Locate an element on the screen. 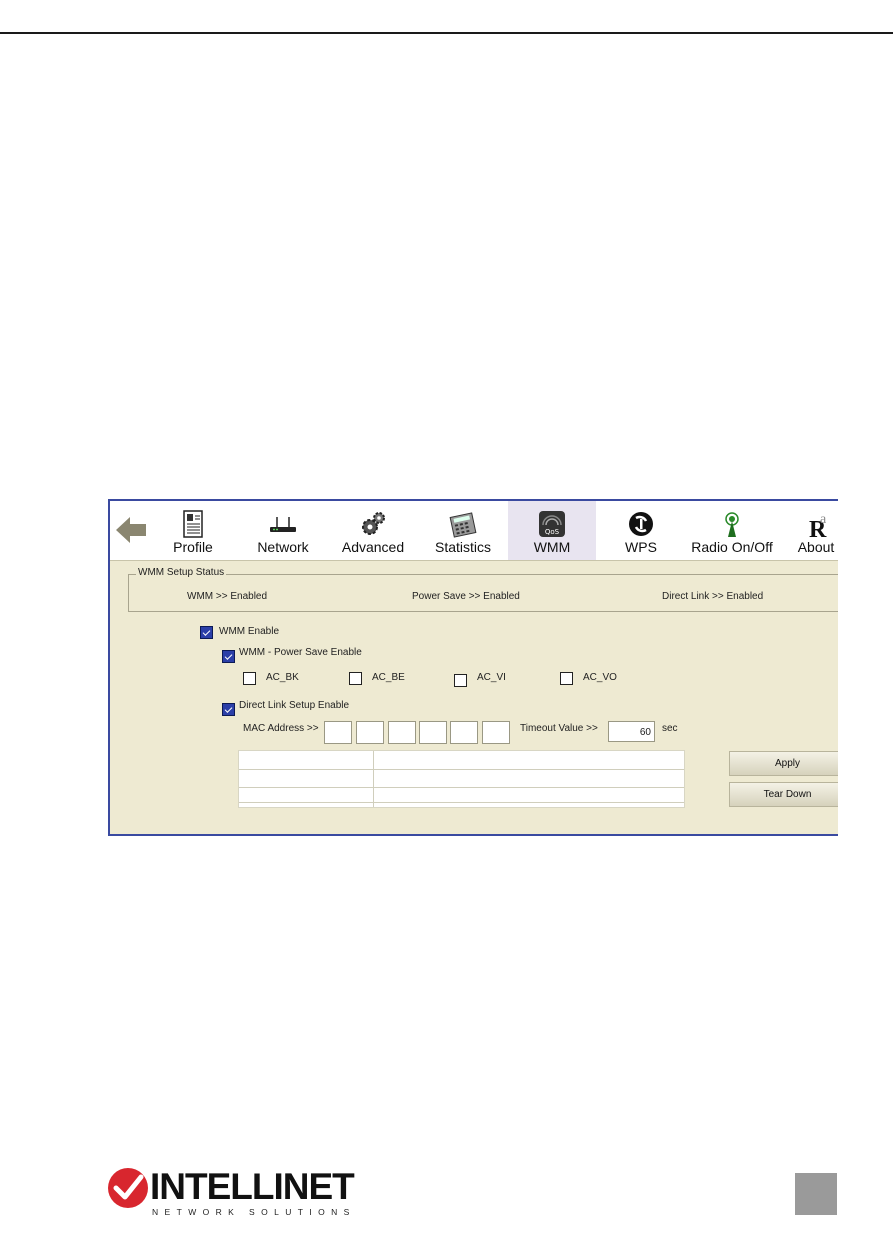 The height and width of the screenshot is (1259, 893). brand-name: INTELLINET is located at coordinates (252, 1186).